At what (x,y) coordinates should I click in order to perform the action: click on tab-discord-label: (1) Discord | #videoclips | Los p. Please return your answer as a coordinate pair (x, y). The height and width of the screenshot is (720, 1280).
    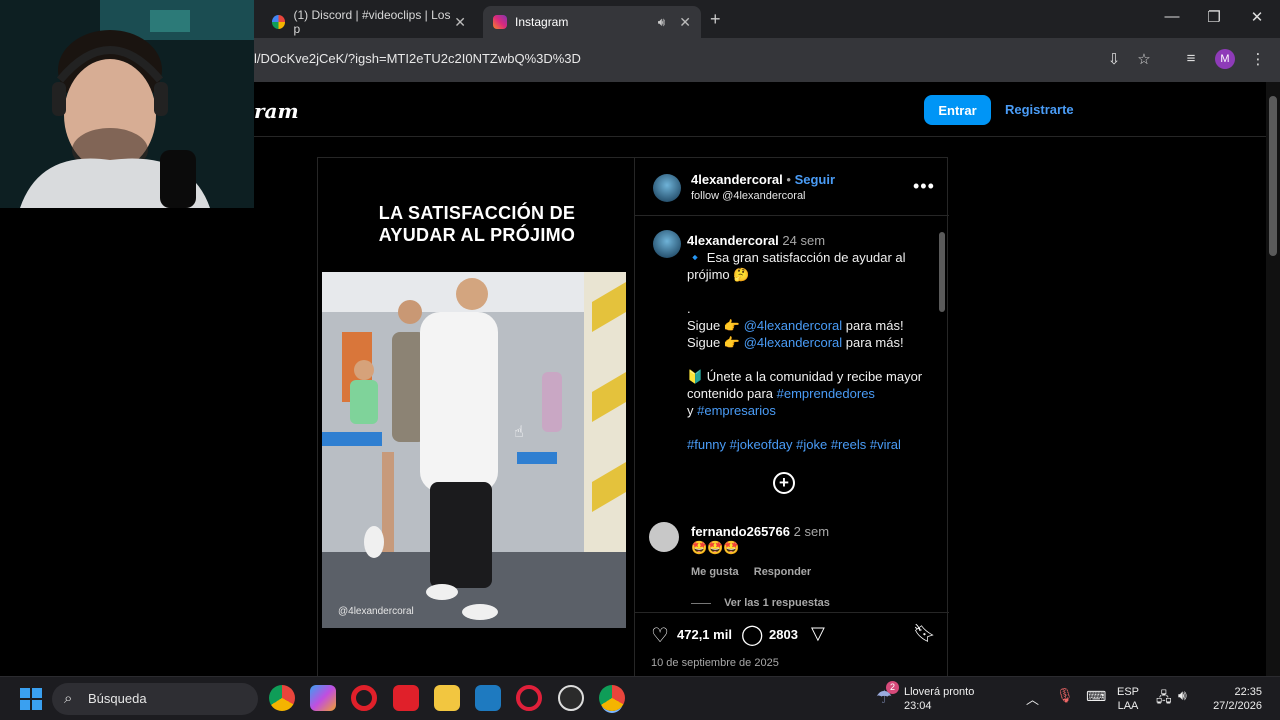
    Looking at the image, I should click on (372, 22).